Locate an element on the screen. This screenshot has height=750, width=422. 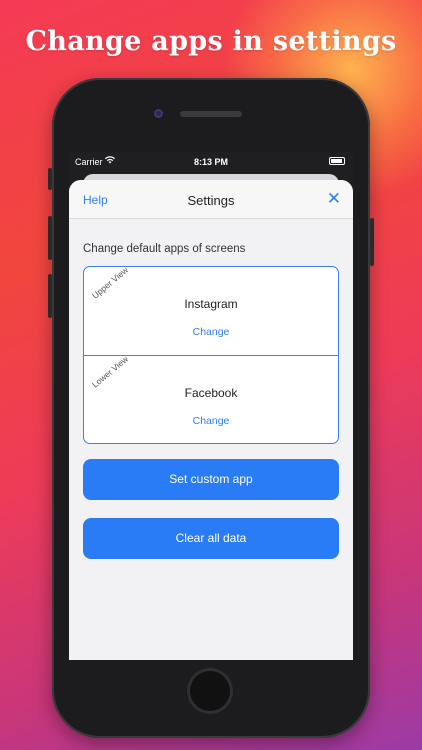
clear-all-data-button: Clear all data is located at coordinates (211, 538).